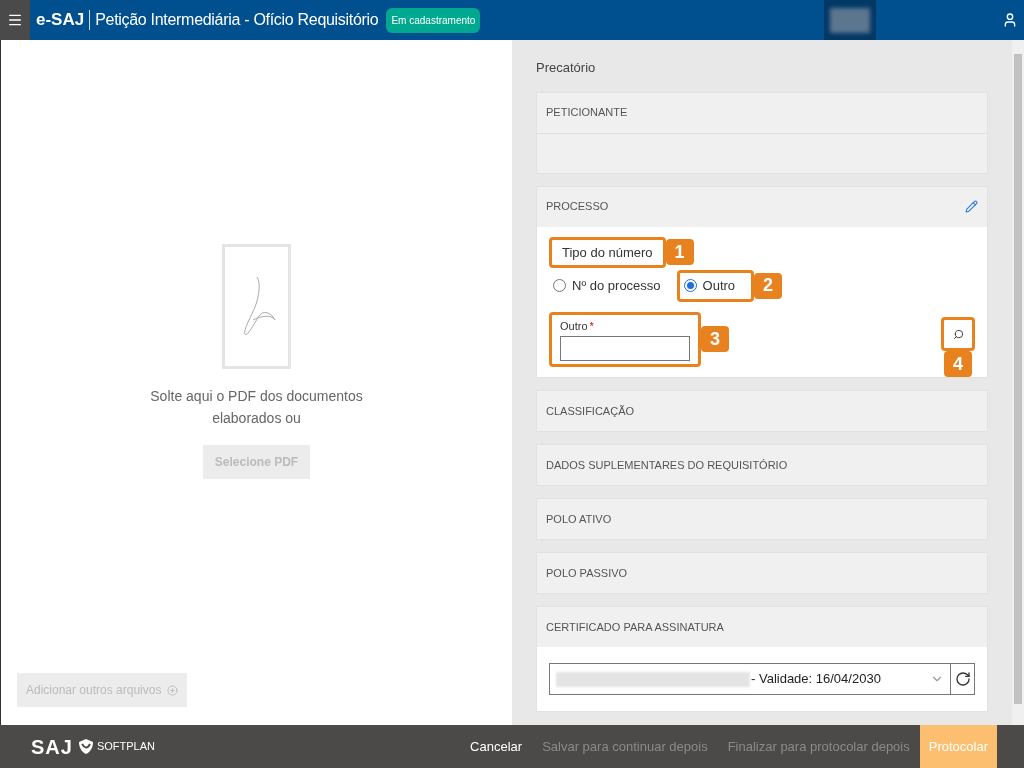 The width and height of the screenshot is (1024, 768). What do you see at coordinates (496, 746) in the screenshot?
I see `footer-button: Cancelar` at bounding box center [496, 746].